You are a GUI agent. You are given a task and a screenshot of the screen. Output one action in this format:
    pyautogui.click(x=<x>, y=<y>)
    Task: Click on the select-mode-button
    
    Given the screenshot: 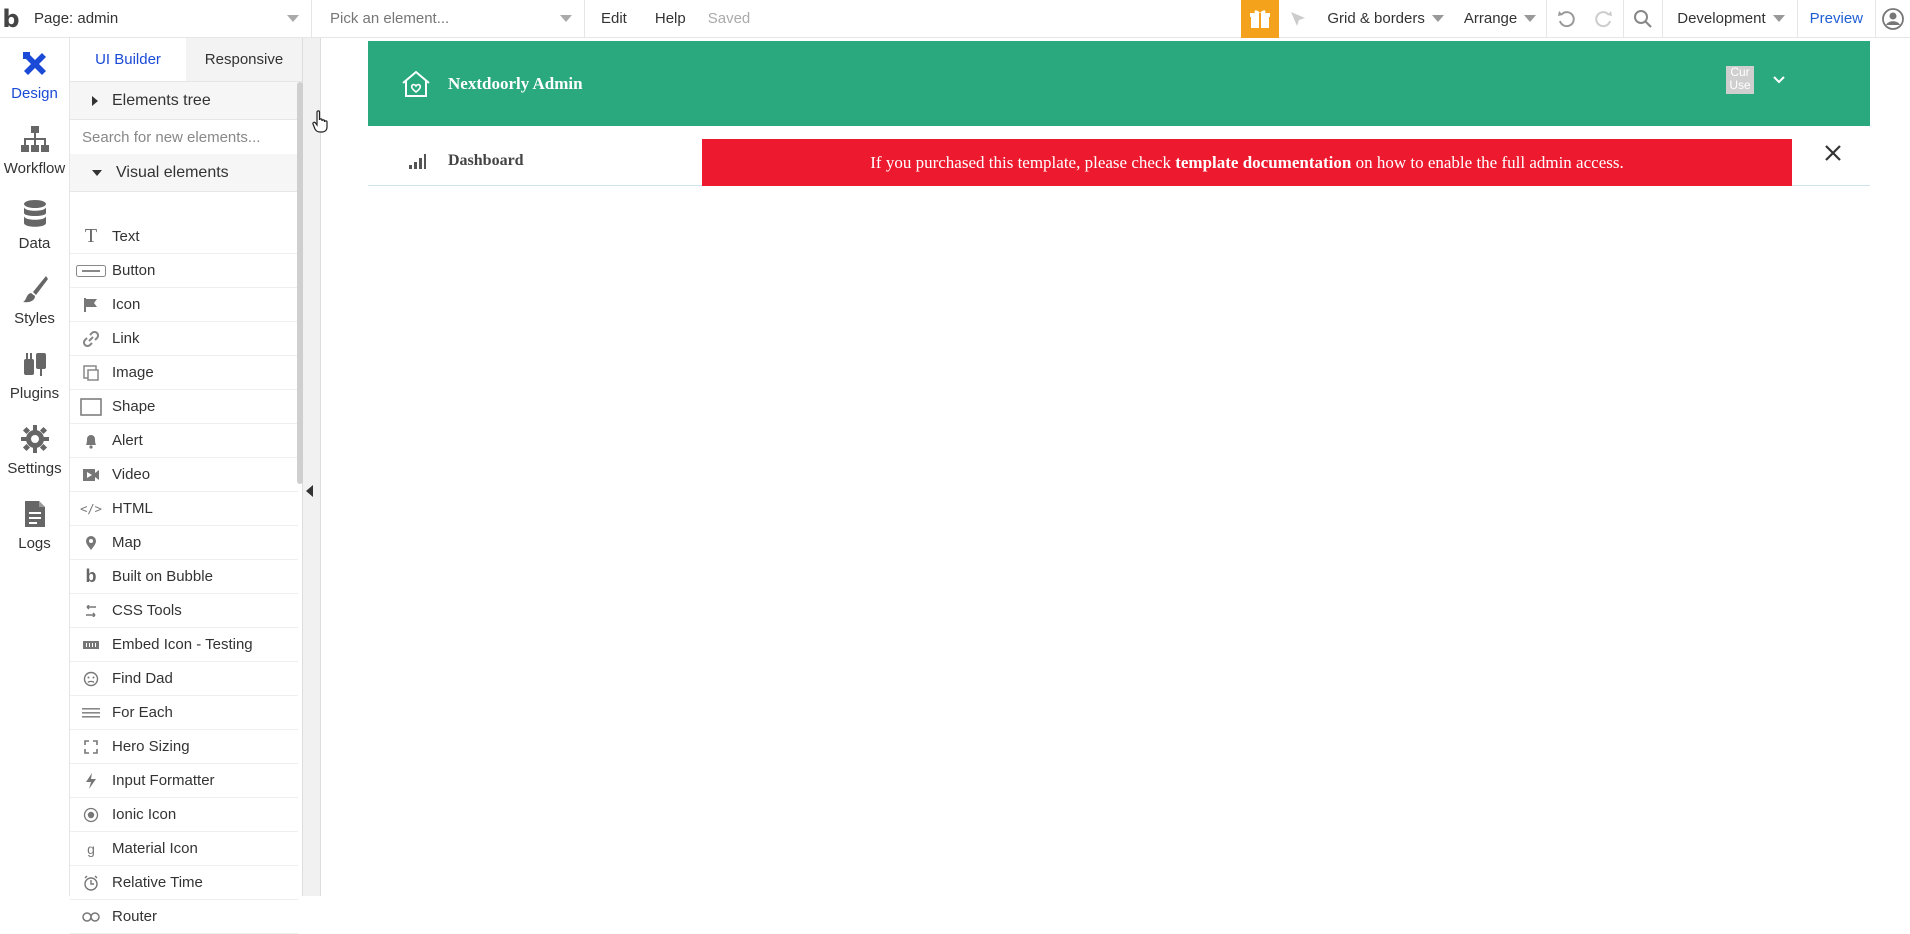 What is the action you would take?
    pyautogui.click(x=1298, y=19)
    